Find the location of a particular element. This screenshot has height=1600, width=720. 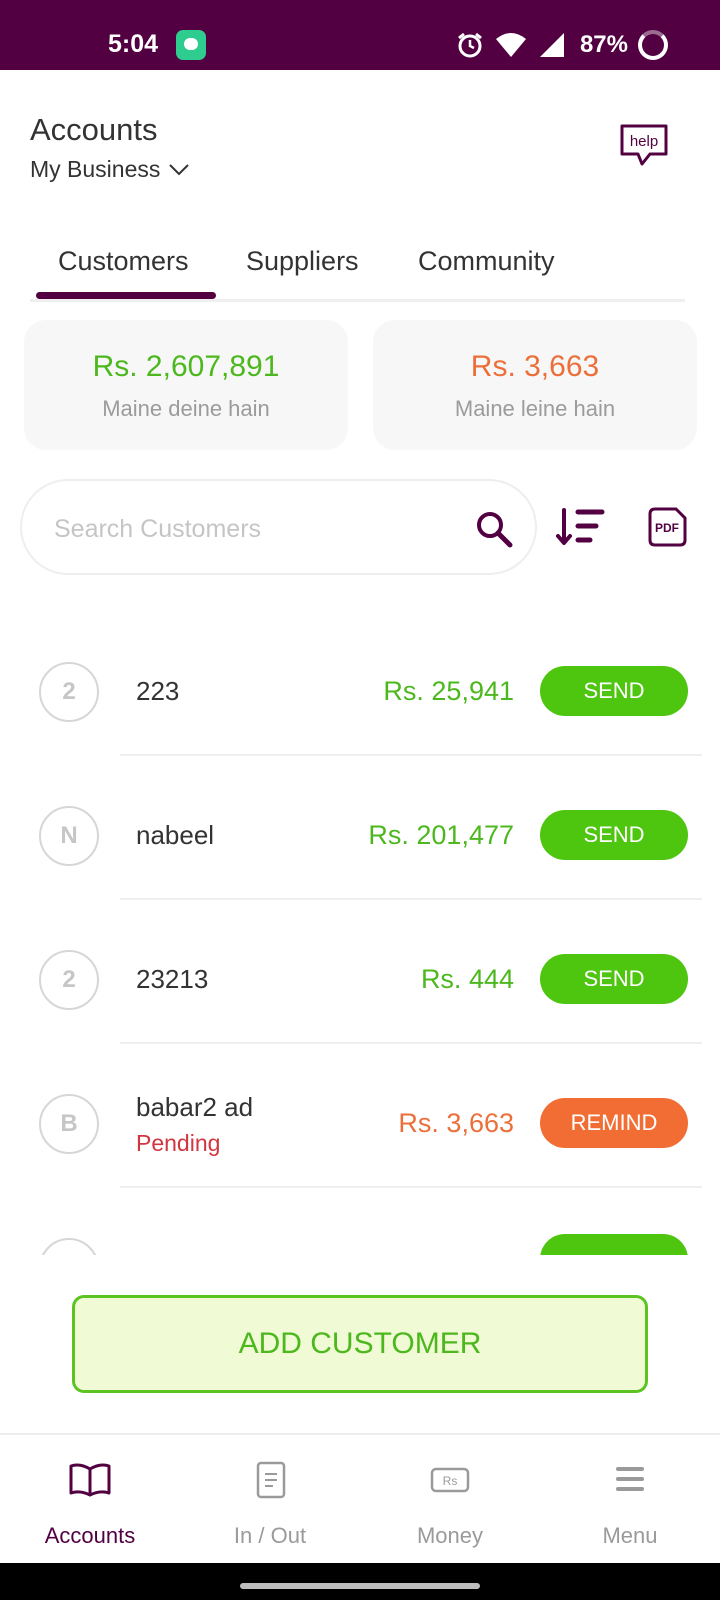

given-label: Maine deine hain is located at coordinates (186, 408).